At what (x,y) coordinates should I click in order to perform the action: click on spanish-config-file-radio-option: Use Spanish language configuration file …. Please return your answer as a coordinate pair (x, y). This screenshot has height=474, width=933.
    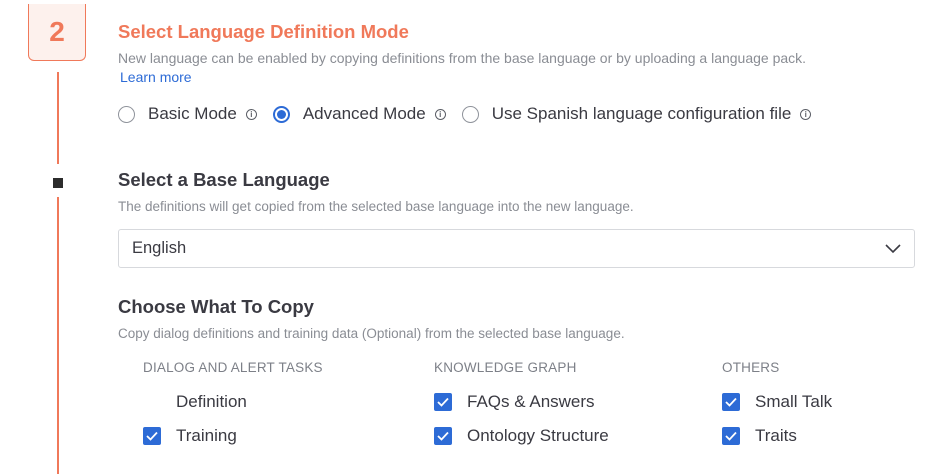
    Looking at the image, I should click on (636, 114).